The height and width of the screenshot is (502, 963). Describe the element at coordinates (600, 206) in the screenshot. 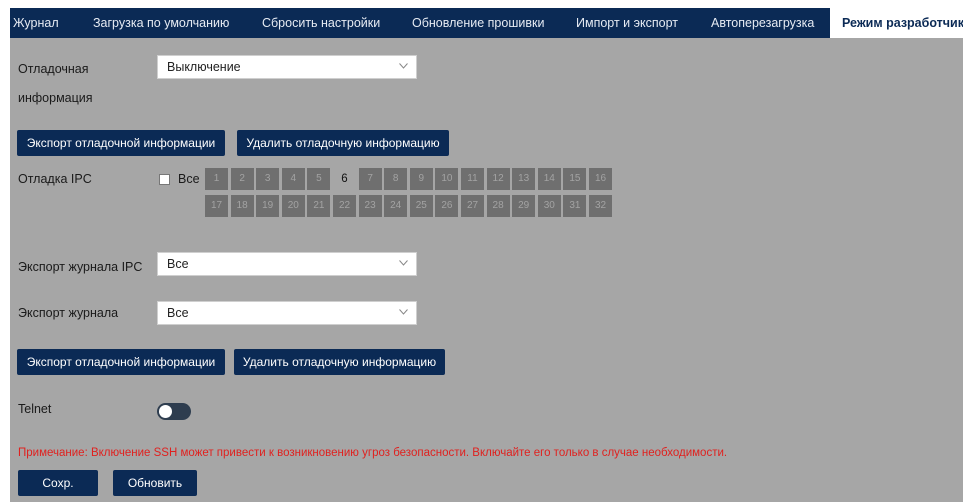

I see `ipc-channel-32: 32` at that location.